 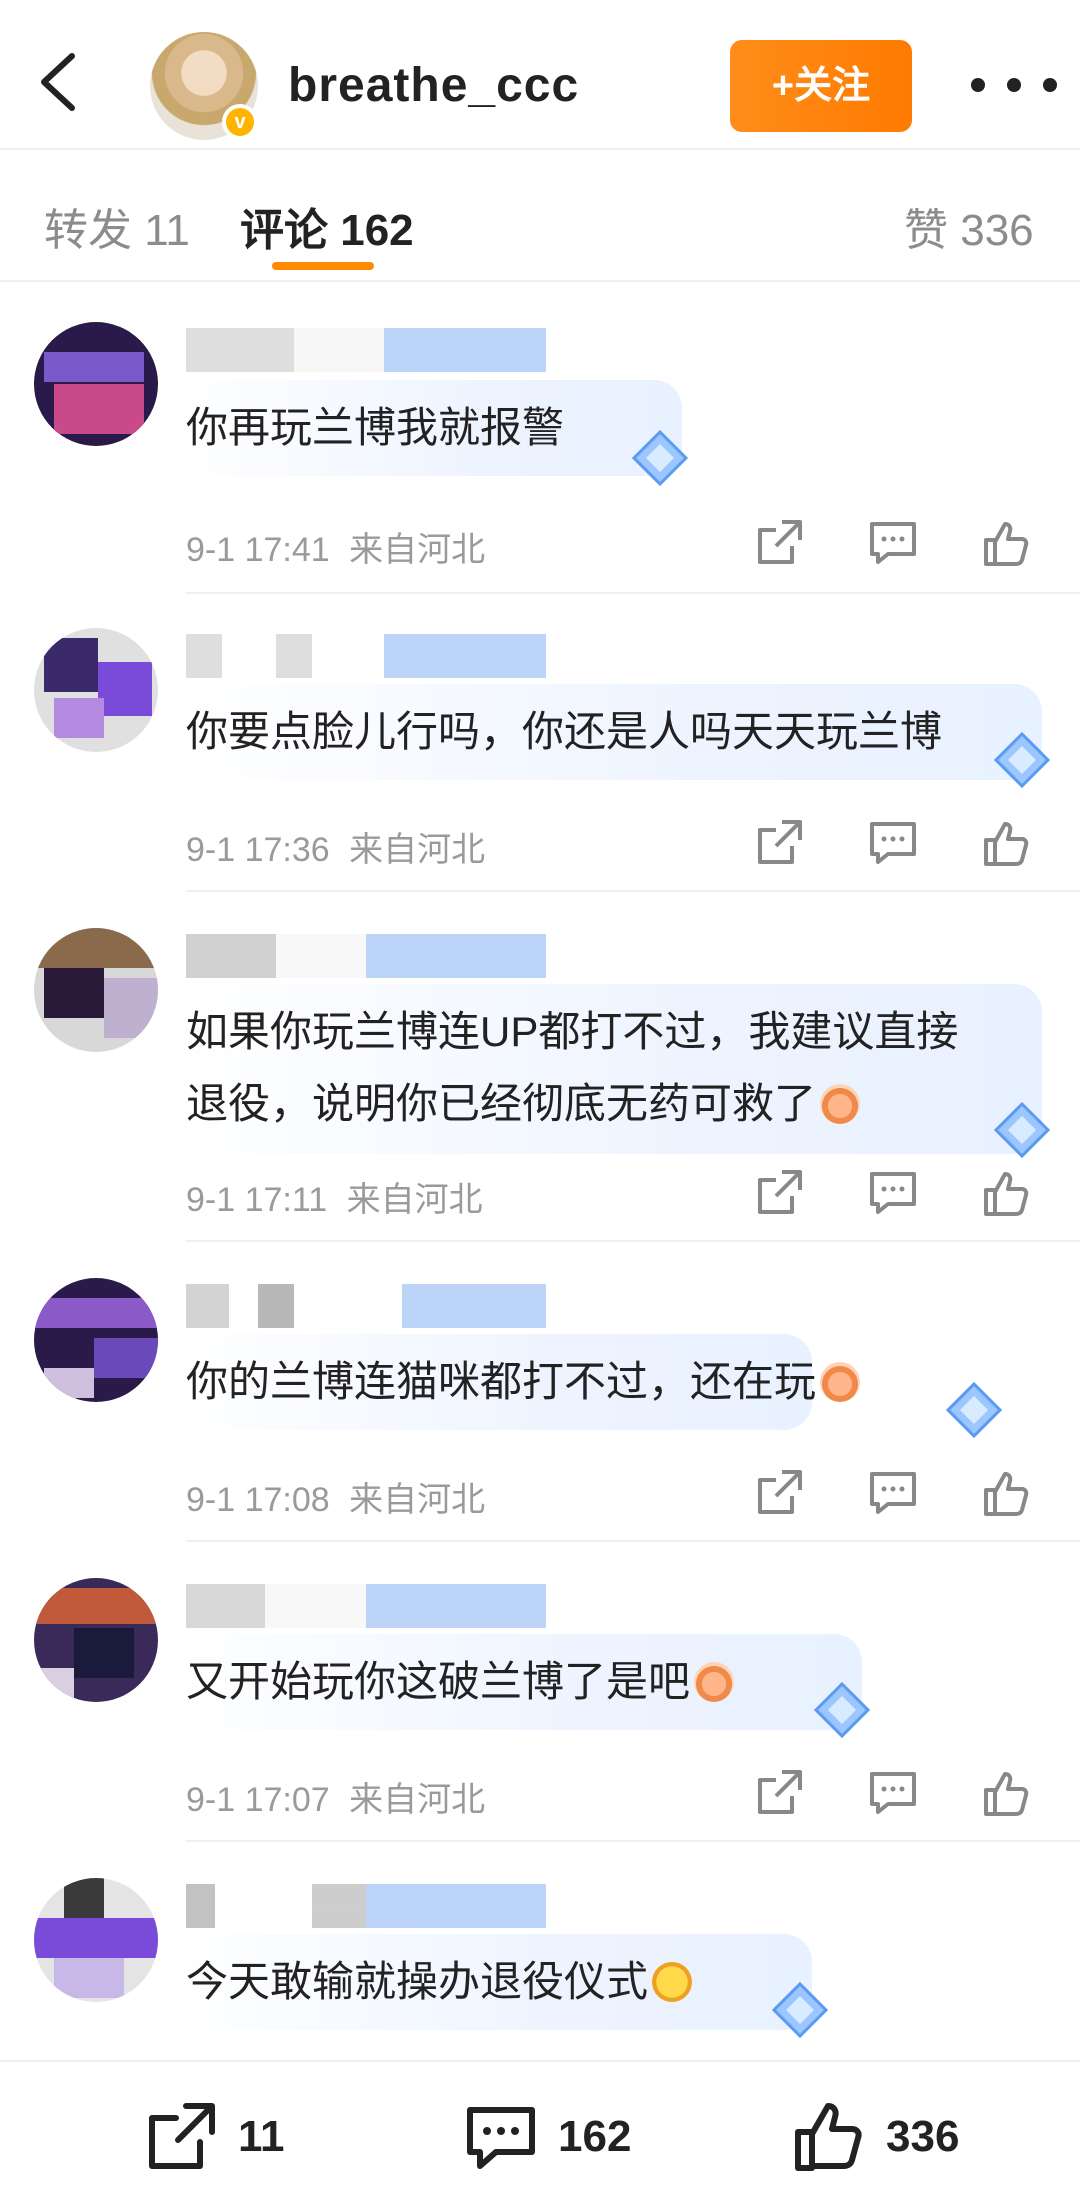 What do you see at coordinates (501, 2138) in the screenshot?
I see `comment-icon` at bounding box center [501, 2138].